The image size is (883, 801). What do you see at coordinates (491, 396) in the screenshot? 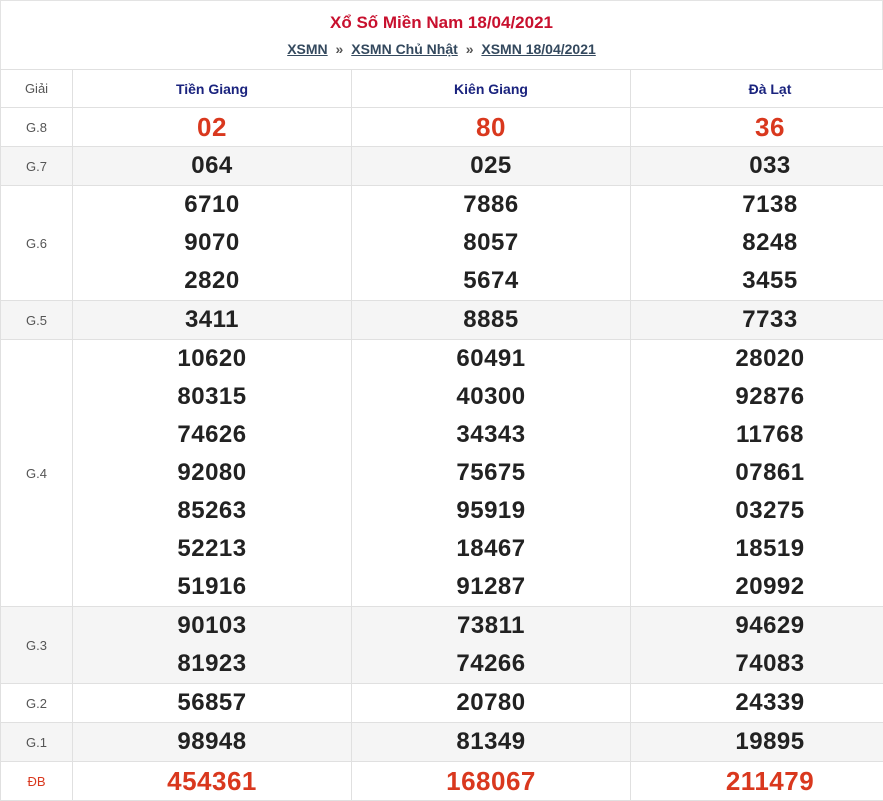
I see `lottery-number: 40300` at bounding box center [491, 396].